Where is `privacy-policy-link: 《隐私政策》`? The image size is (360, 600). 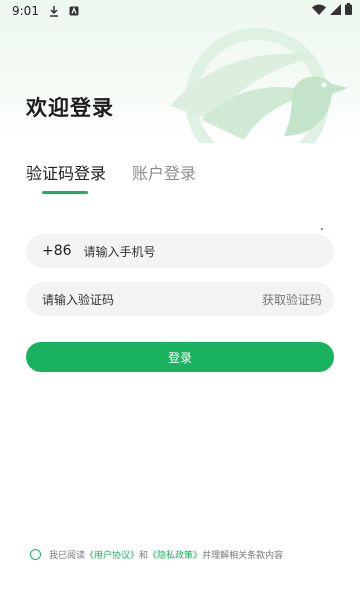 privacy-policy-link: 《隐私政策》 is located at coordinates (175, 554).